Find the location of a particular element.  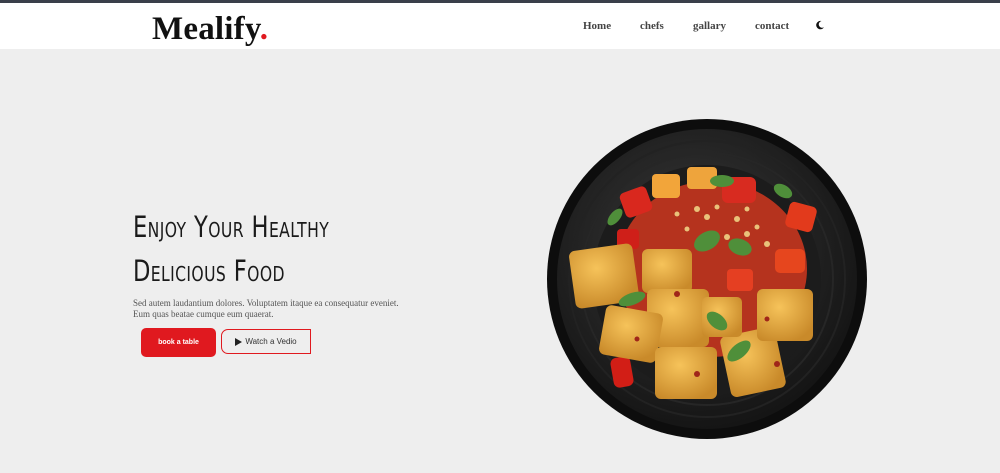

moon-icon is located at coordinates (820, 25).